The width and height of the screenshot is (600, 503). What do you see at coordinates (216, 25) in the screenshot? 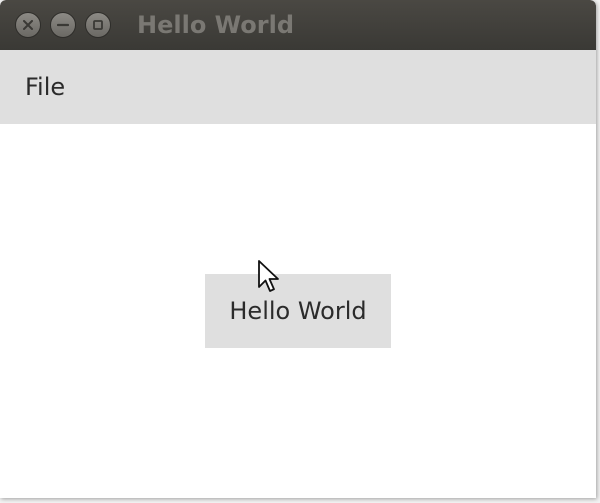
I see `window-title: Hello World` at bounding box center [216, 25].